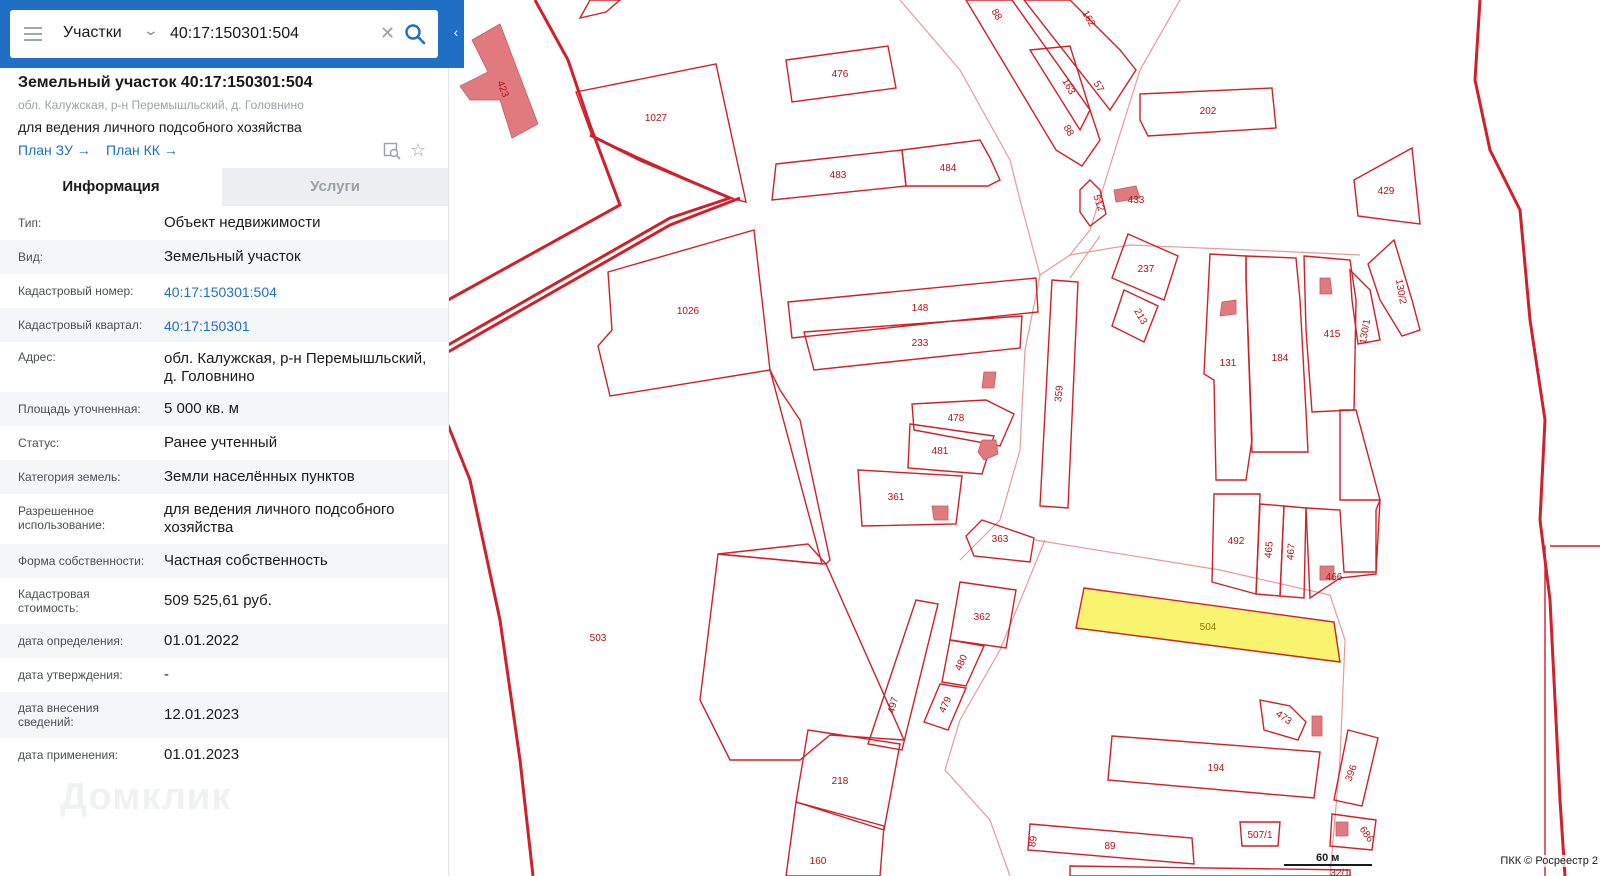 The image size is (1600, 876). I want to click on object-usage: для ведения личного подсобного хозяйства, so click(160, 127).